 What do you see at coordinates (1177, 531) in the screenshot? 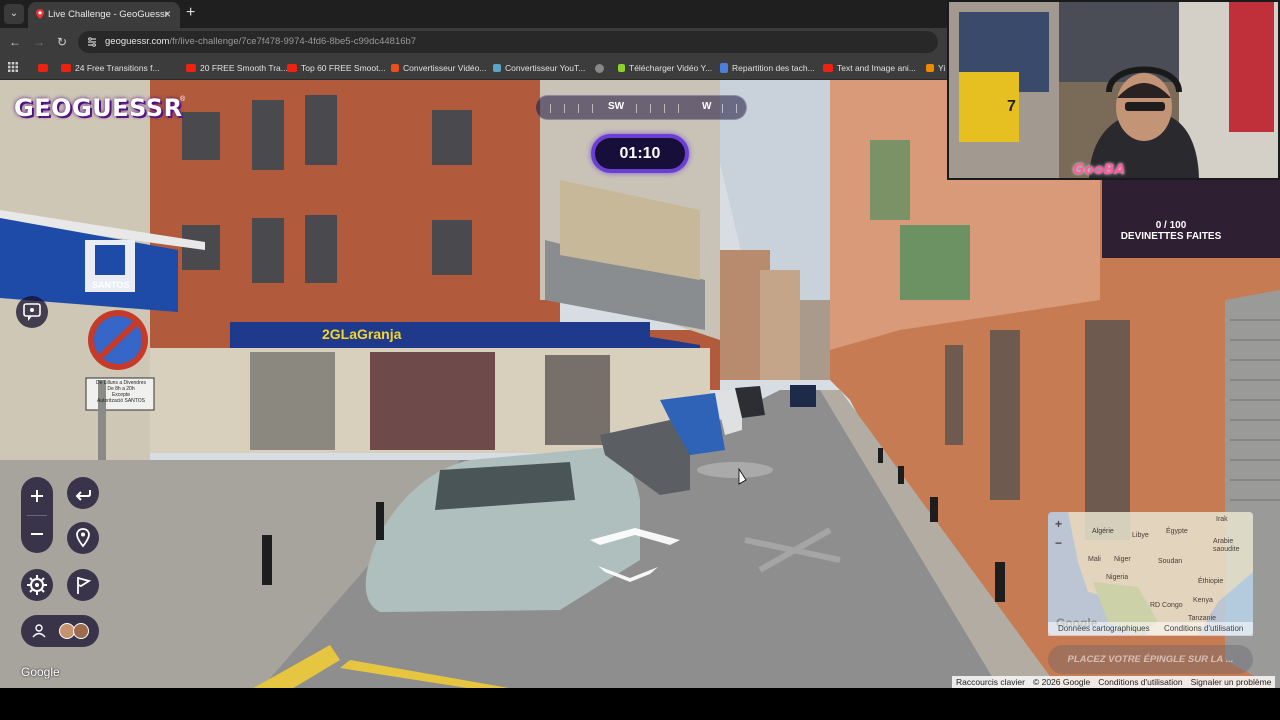
I see `map-label: Égypte` at bounding box center [1177, 531].